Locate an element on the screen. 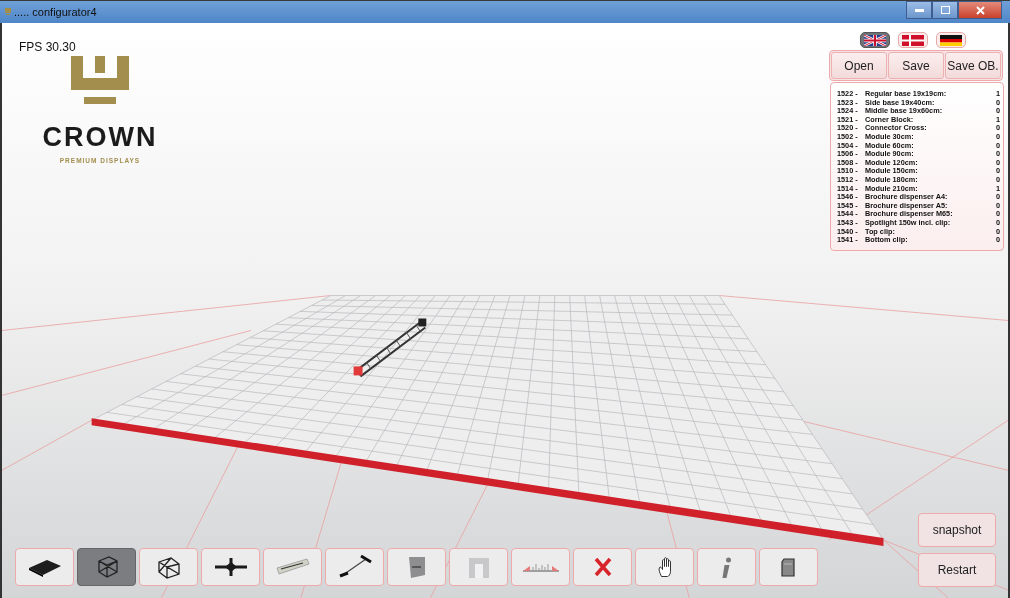 Image resolution: width=1010 pixels, height=598 pixels. fps-counter: FPS 30.30 is located at coordinates (47, 47).